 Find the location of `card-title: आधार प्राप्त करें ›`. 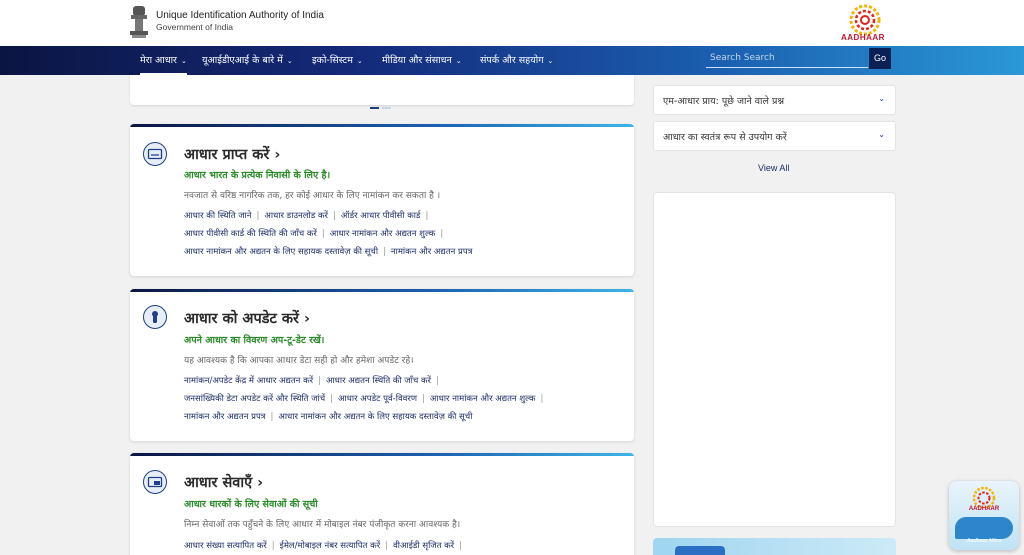

card-title: आधार प्राप्त करें › is located at coordinates (232, 154).